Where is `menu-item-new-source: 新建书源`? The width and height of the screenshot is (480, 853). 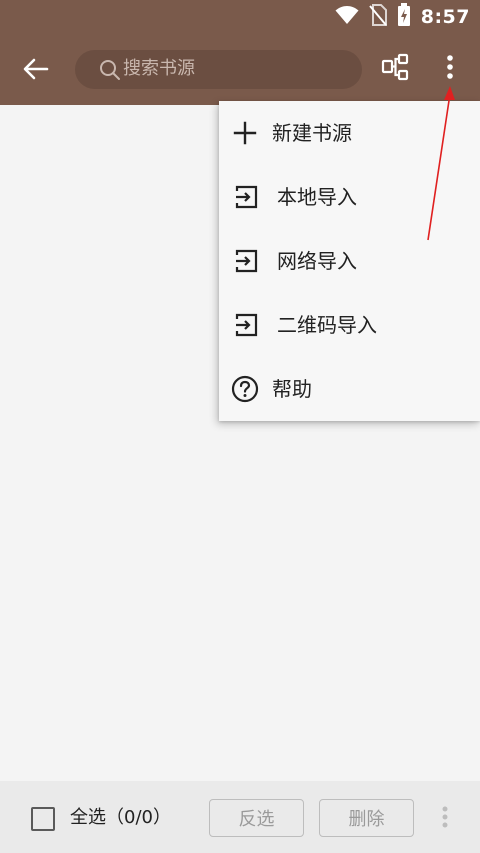 menu-item-new-source: 新建书源 is located at coordinates (349, 133).